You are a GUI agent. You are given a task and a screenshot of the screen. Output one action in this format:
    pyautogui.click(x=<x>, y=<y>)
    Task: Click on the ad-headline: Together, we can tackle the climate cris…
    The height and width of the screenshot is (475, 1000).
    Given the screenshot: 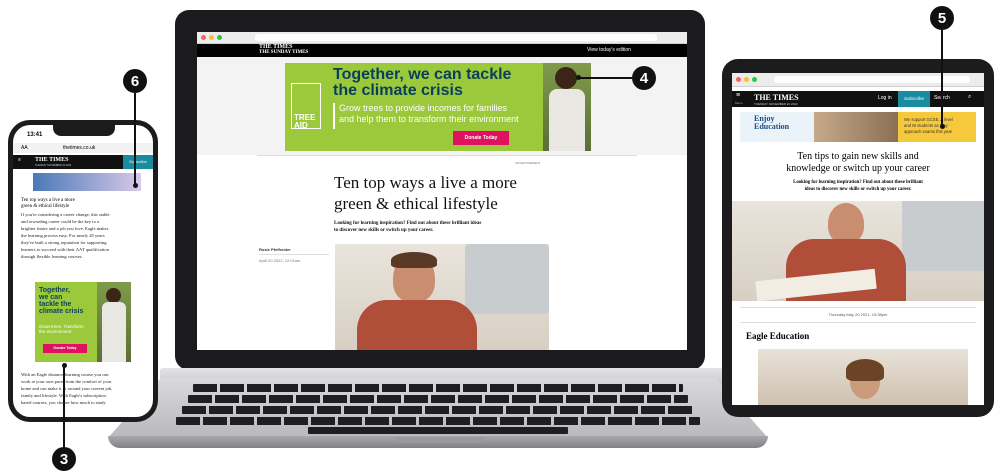 What is the action you would take?
    pyautogui.click(x=422, y=82)
    